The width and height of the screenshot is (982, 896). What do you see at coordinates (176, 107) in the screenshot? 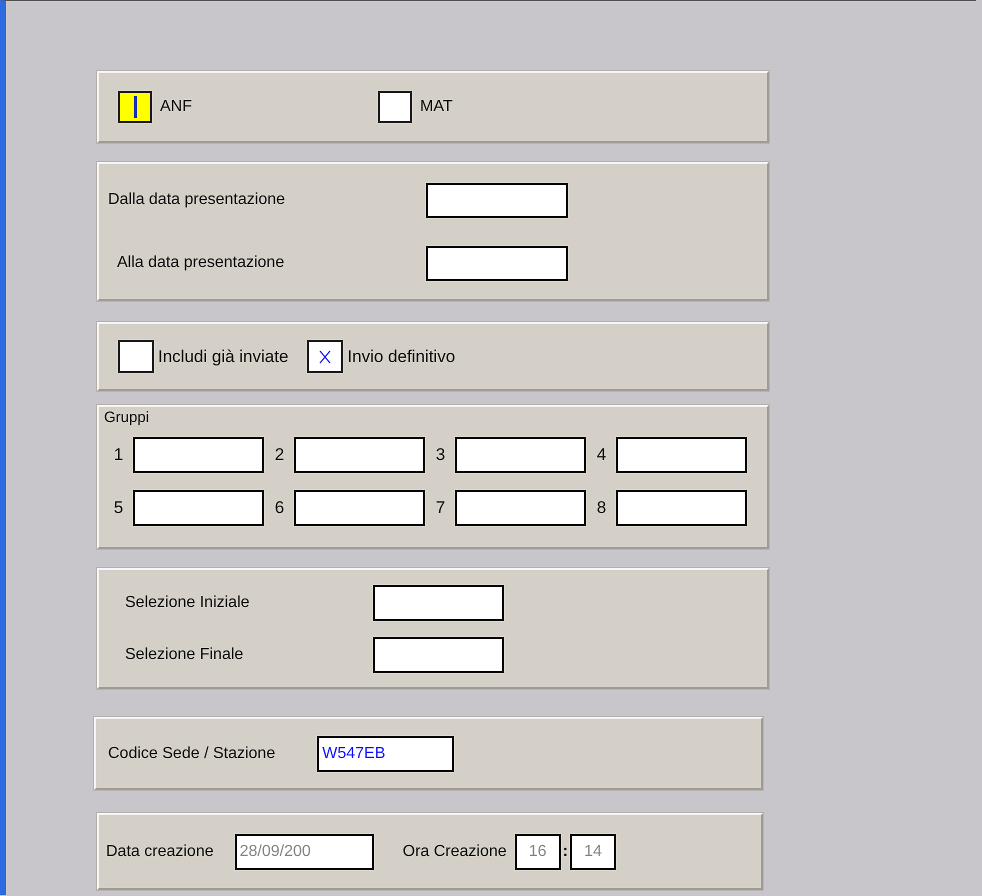
I see `checkbox-label: ANF` at bounding box center [176, 107].